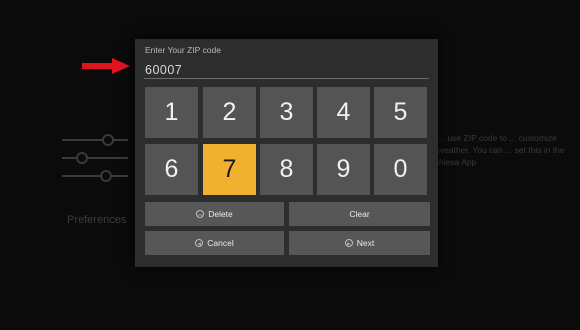  I want to click on next-button: ▶ Next, so click(359, 243).